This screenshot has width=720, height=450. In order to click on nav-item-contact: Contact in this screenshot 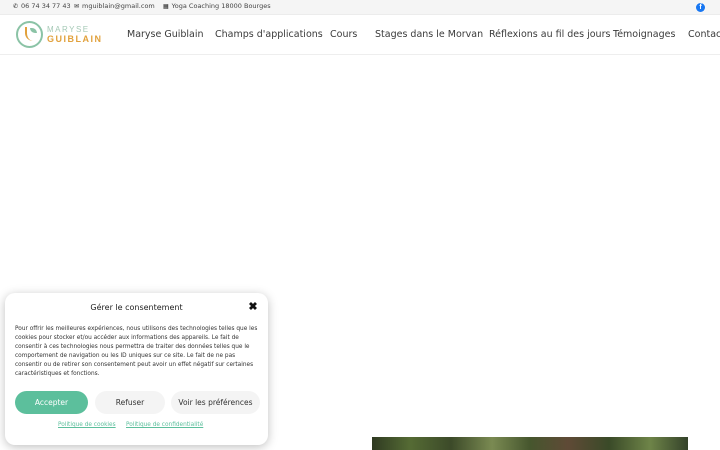, I will do `click(704, 34)`.